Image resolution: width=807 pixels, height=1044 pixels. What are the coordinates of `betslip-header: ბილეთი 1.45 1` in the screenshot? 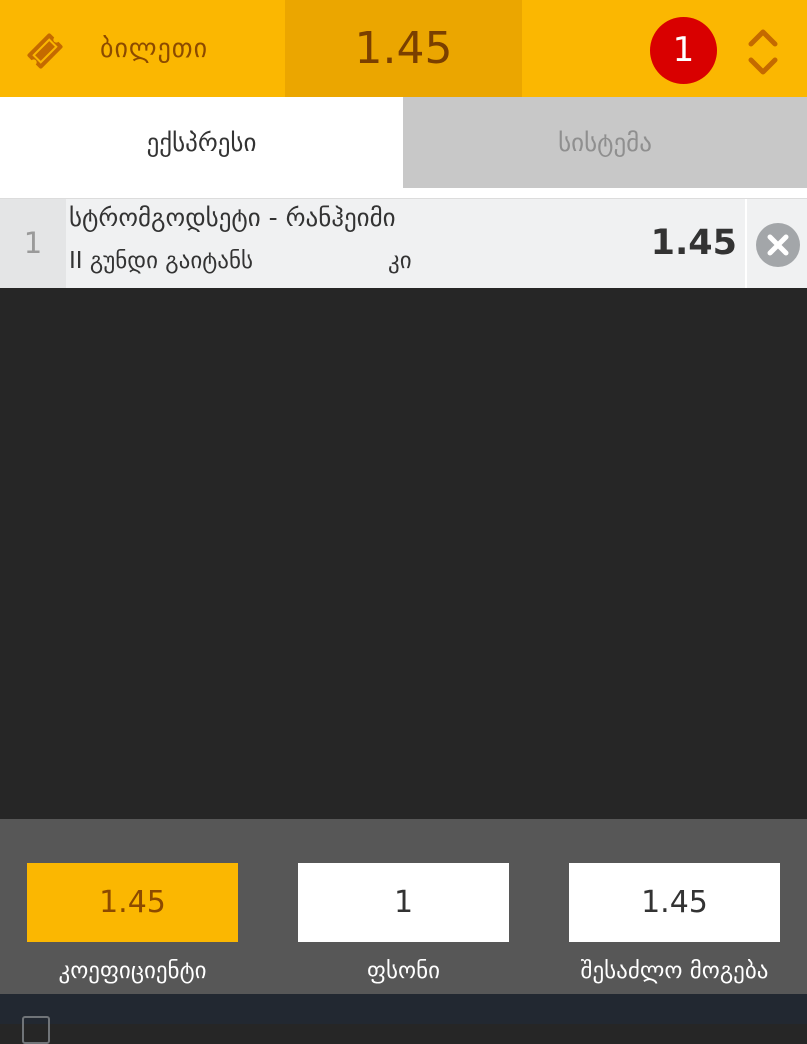 It's located at (403, 48).